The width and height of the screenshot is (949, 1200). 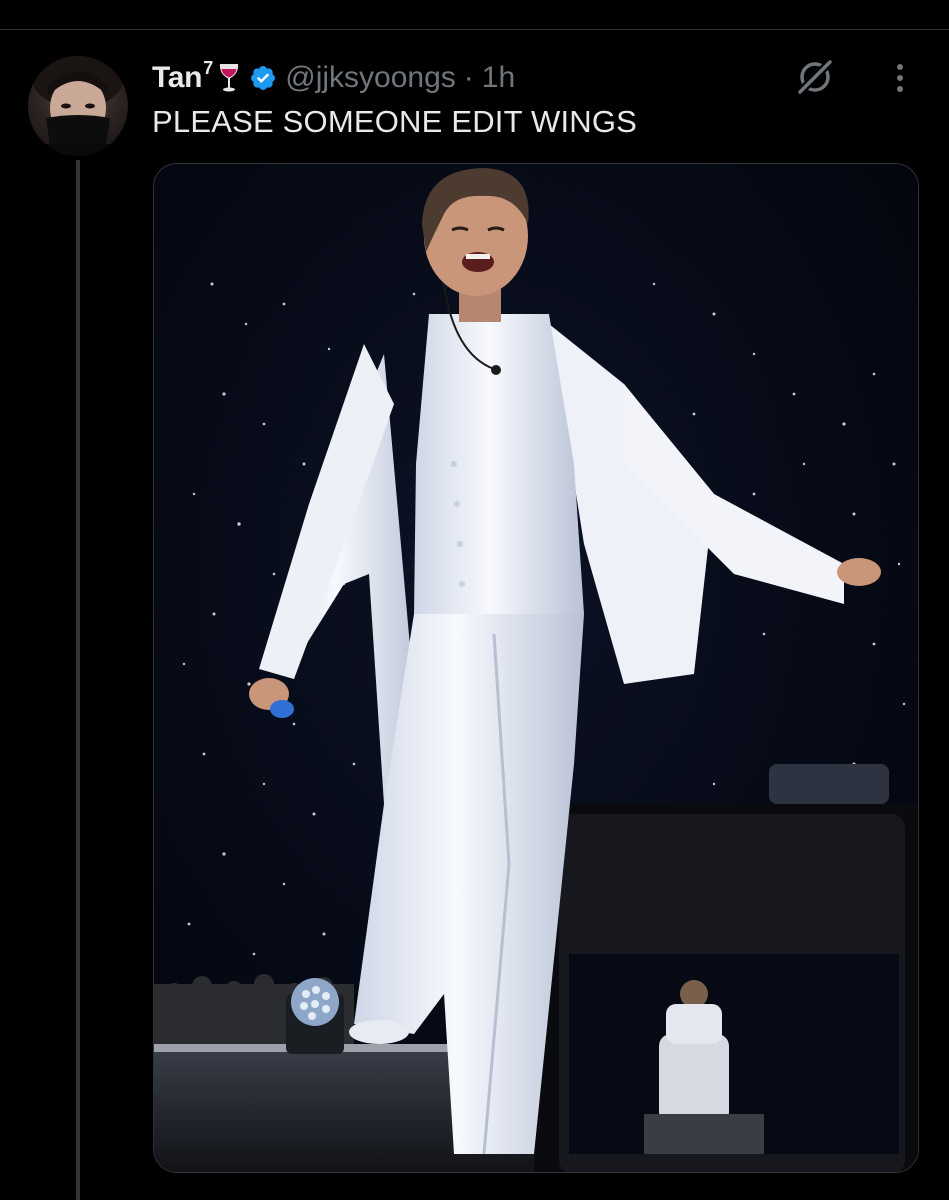 What do you see at coordinates (177, 78) in the screenshot?
I see `display-name: Tan` at bounding box center [177, 78].